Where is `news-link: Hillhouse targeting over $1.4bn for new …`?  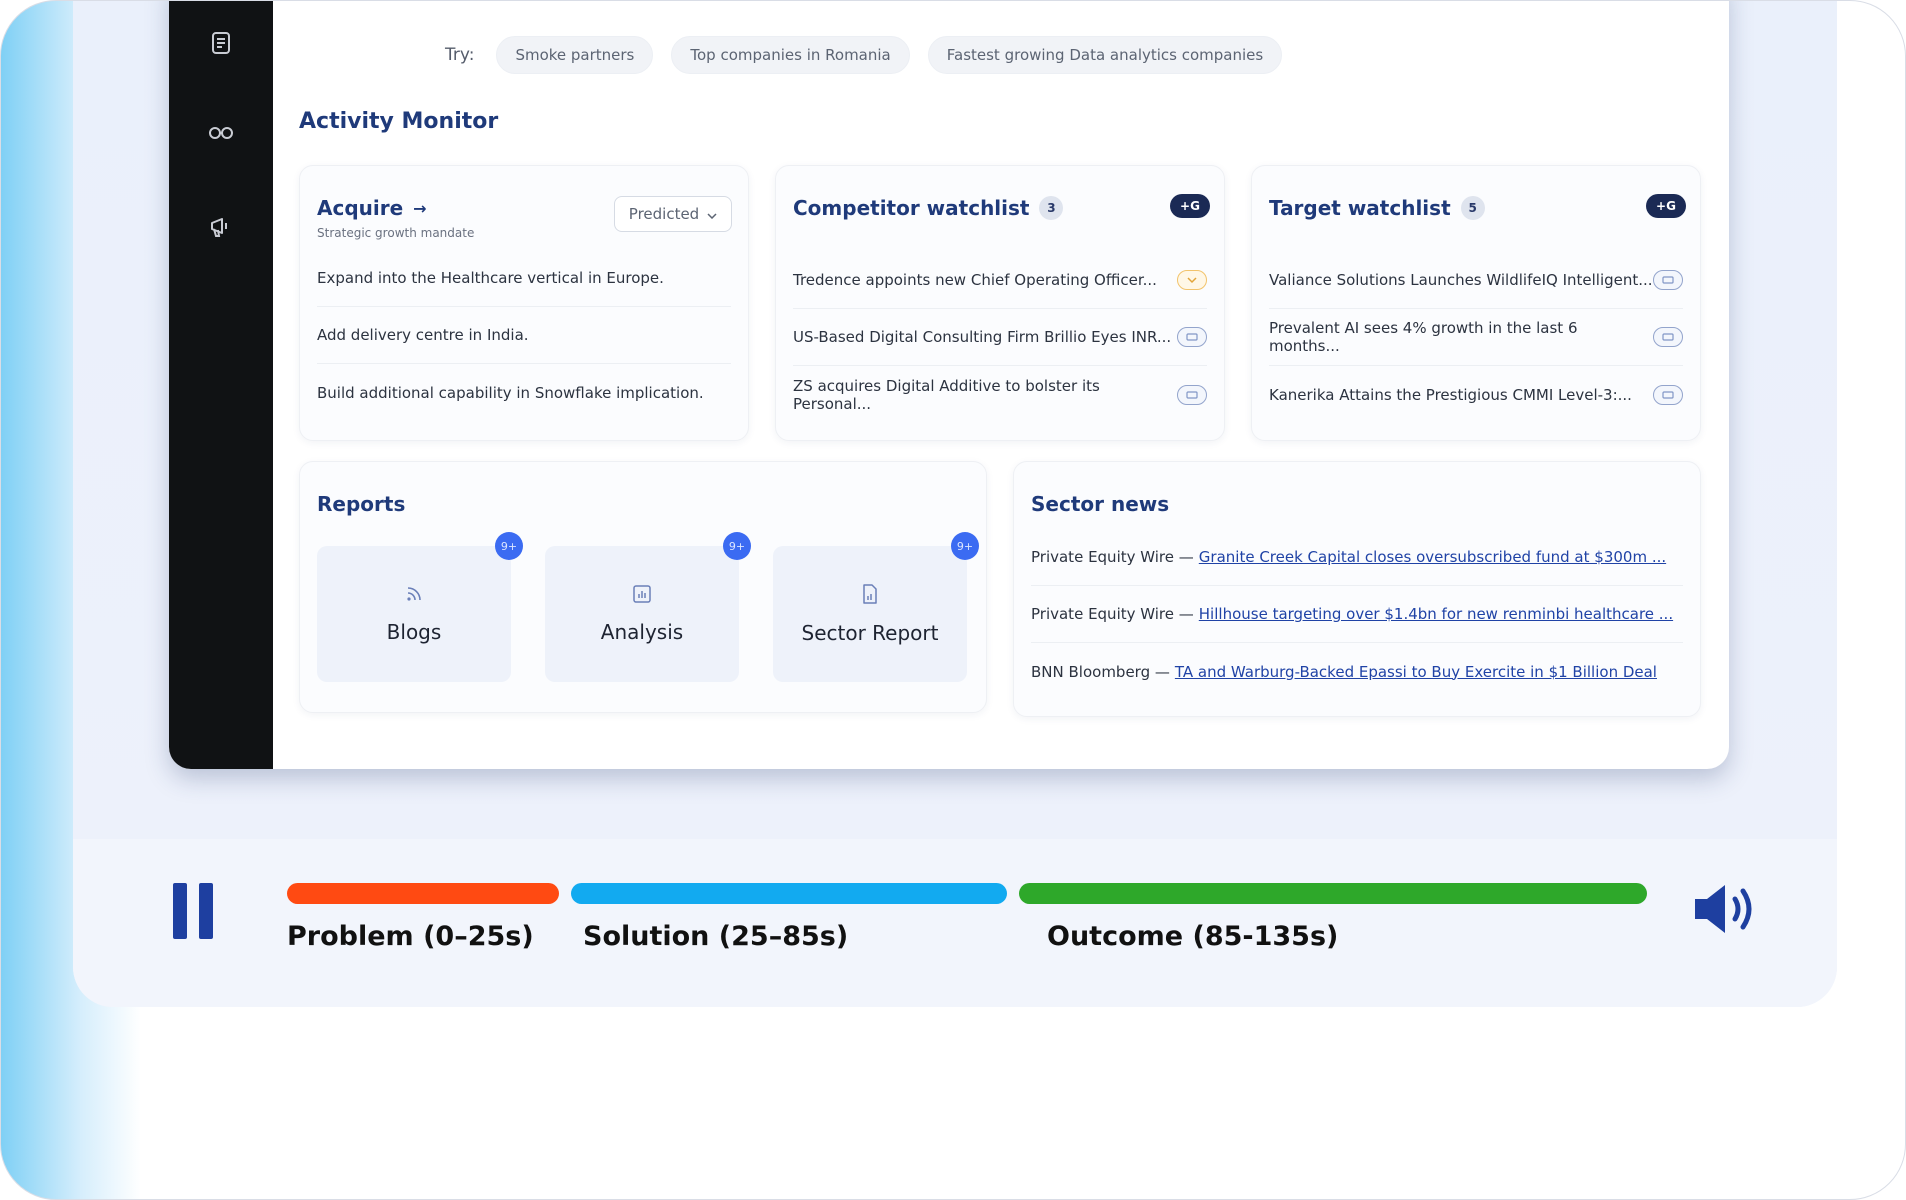 news-link: Hillhouse targeting over $1.4bn for new … is located at coordinates (1436, 614).